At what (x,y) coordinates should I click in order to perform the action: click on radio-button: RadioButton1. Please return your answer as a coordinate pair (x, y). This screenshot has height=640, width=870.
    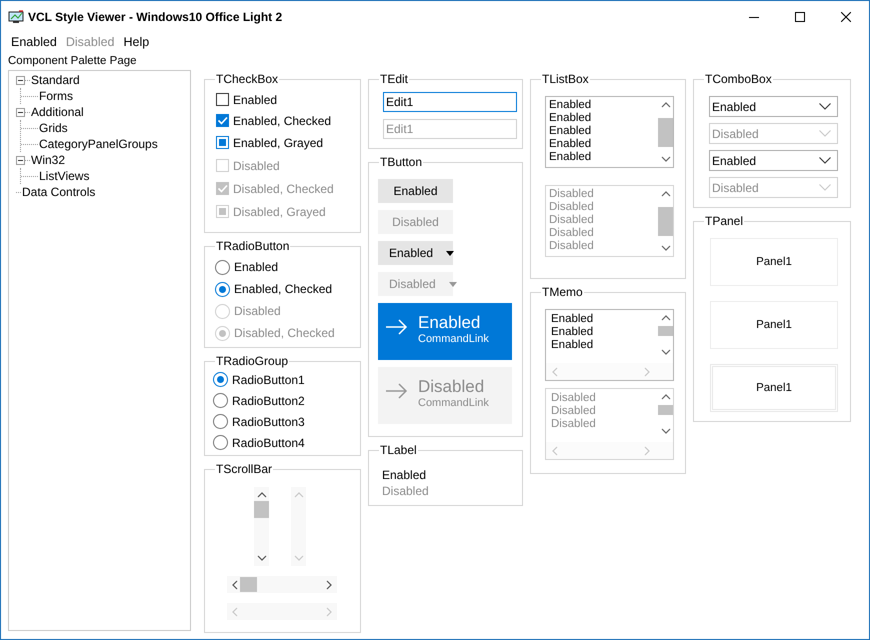
    Looking at the image, I should click on (286, 379).